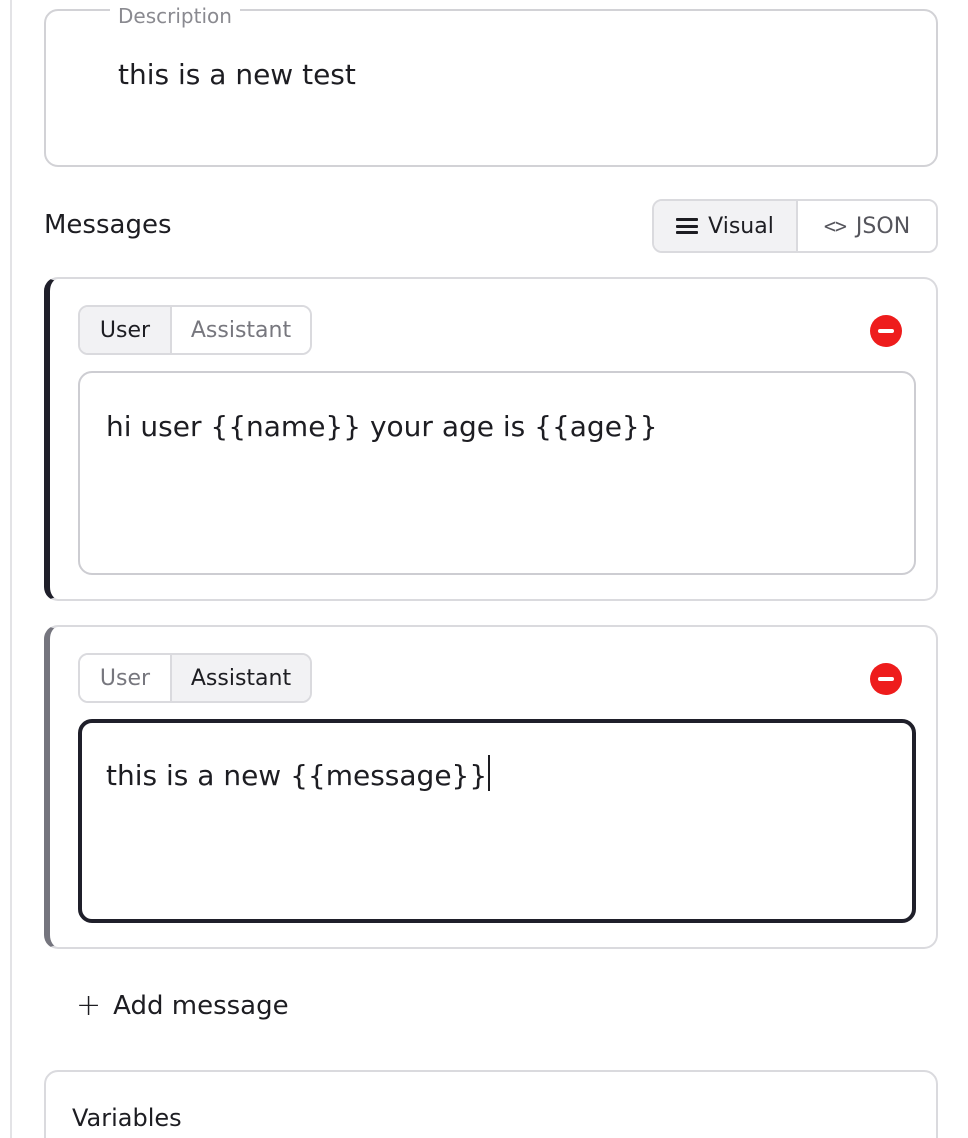  Describe the element at coordinates (883, 226) in the screenshot. I see `json-view-label: JSON` at that location.